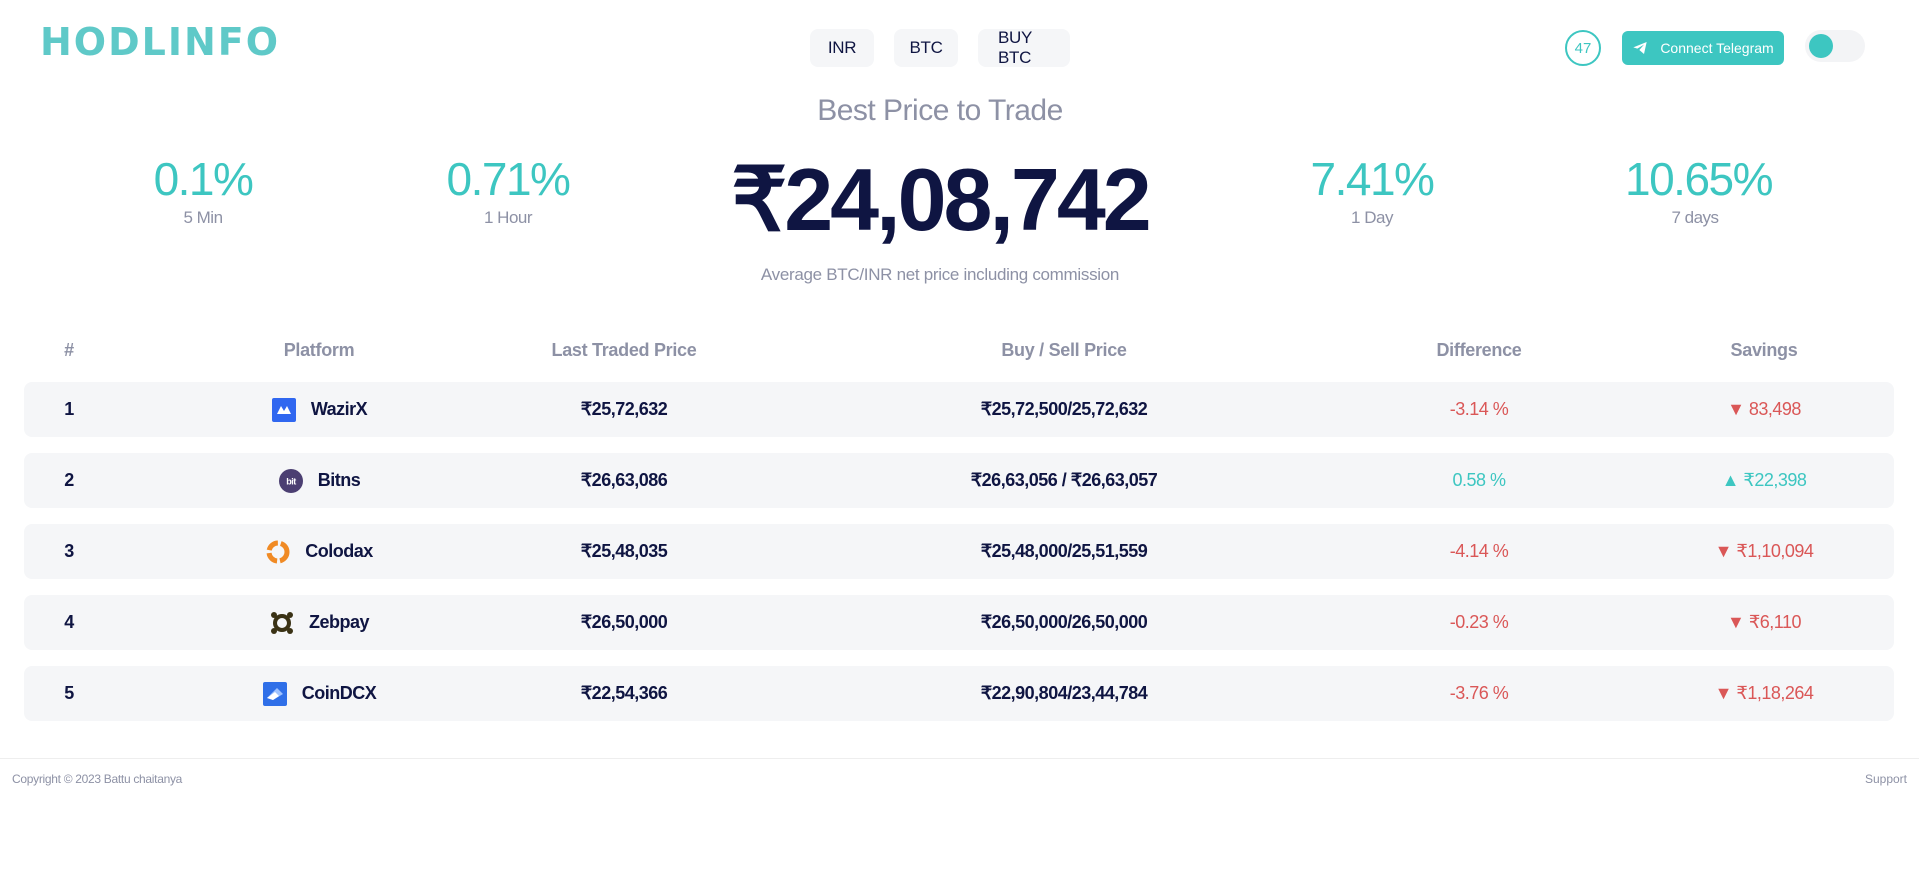 The image size is (1919, 881). I want to click on row-number: 2, so click(69, 480).